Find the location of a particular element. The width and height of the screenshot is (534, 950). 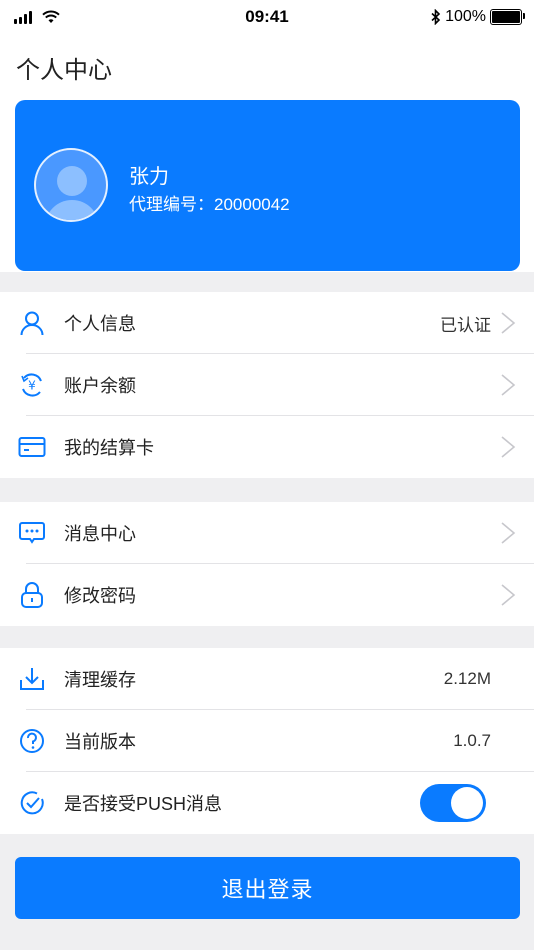

menu-label: 我的结算卡 is located at coordinates (109, 448).